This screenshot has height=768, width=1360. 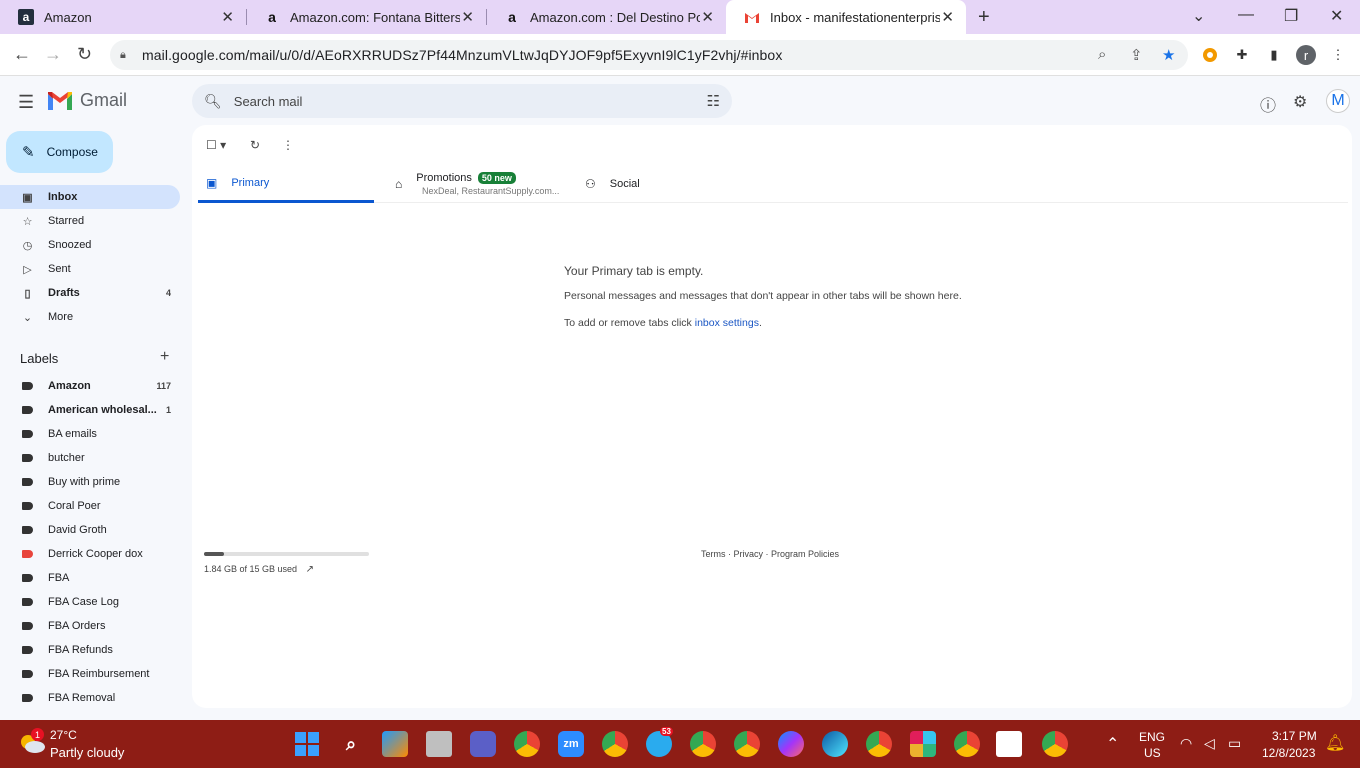 I want to click on telegram-badge: 53, so click(x=666, y=731).